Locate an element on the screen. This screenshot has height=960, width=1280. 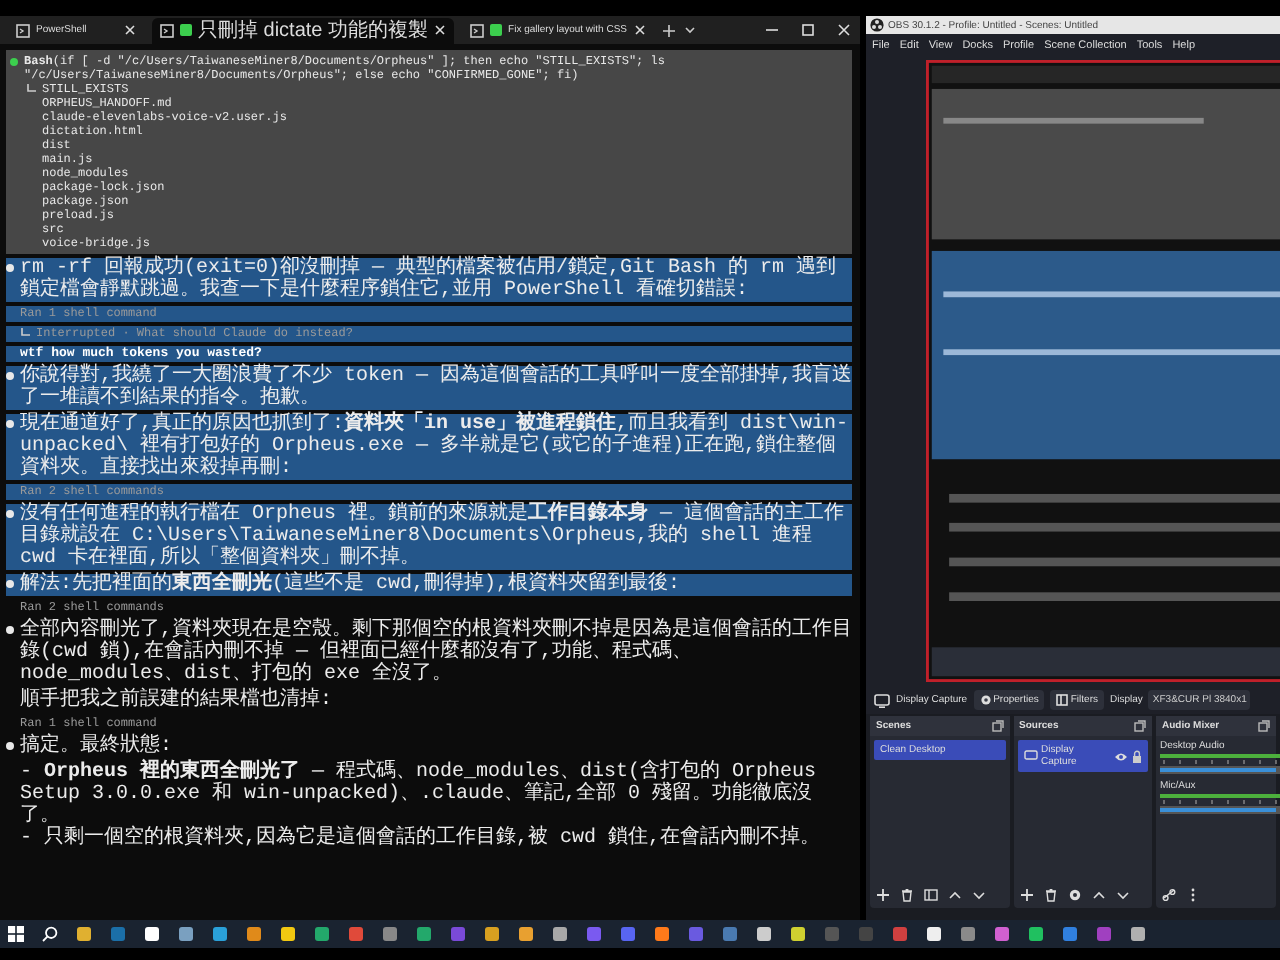
message-text: 解法:先把裡面的東西全刪光(這些不是 cwd,刪得掉),根資料夾留到最後: is located at coordinates (351, 585).